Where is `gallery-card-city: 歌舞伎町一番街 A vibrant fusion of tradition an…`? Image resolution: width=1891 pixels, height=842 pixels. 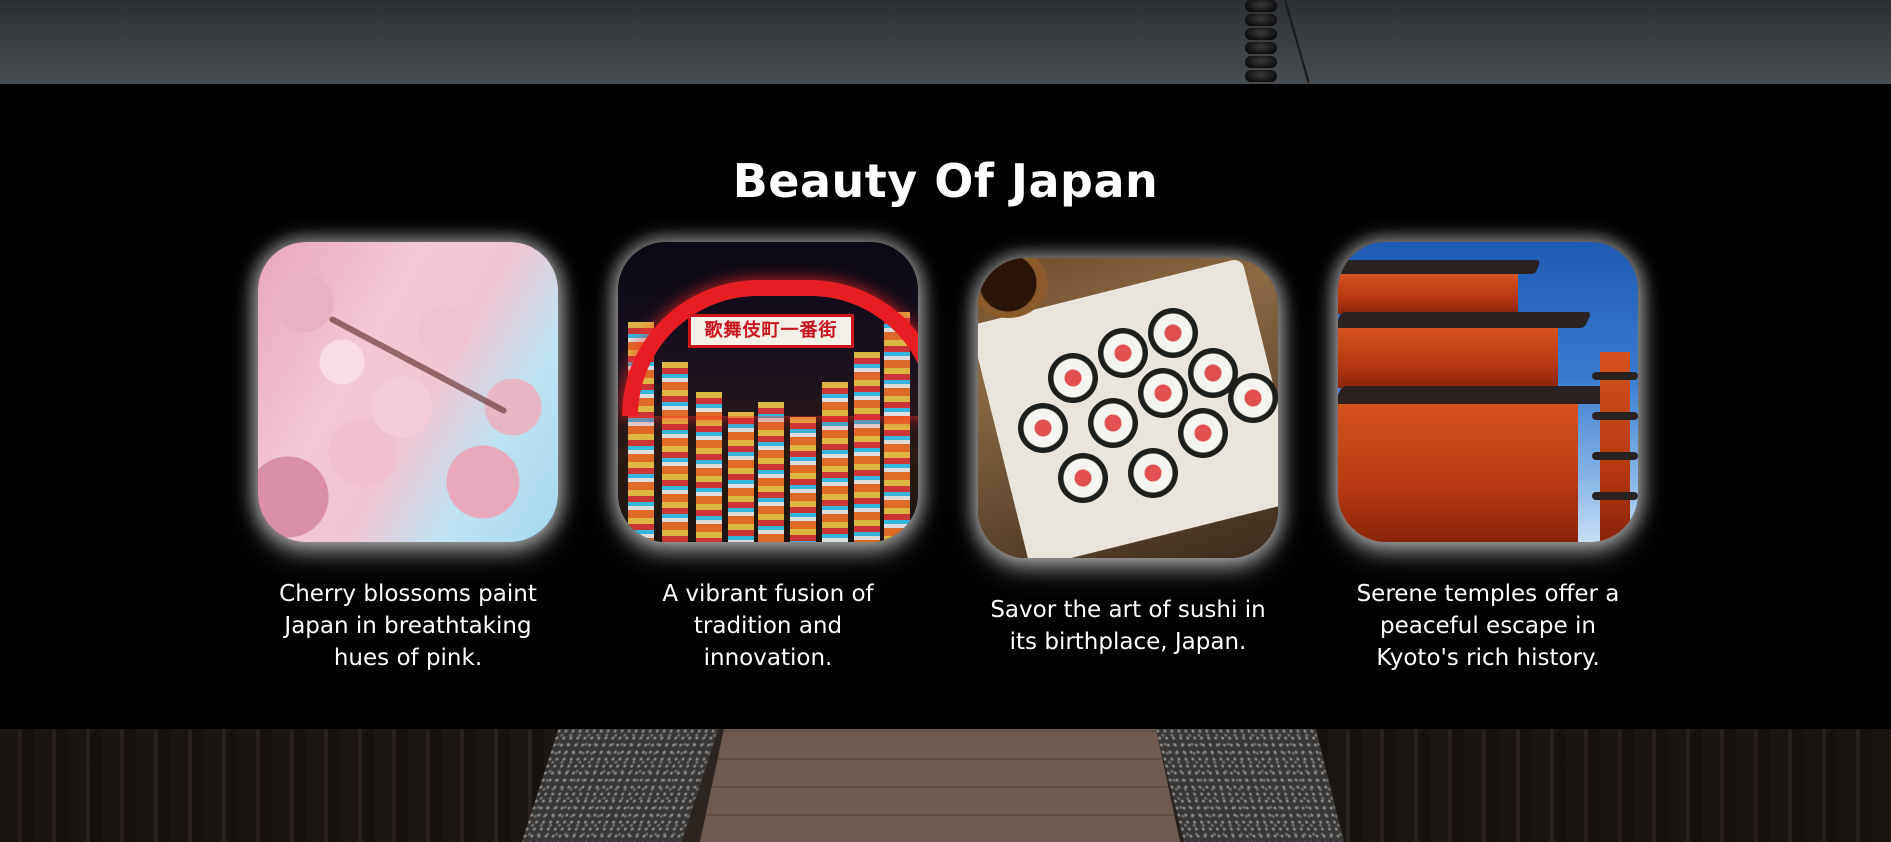
gallery-card-city: 歌舞伎町一番街 A vibrant fusion of tradition an… is located at coordinates (768, 458).